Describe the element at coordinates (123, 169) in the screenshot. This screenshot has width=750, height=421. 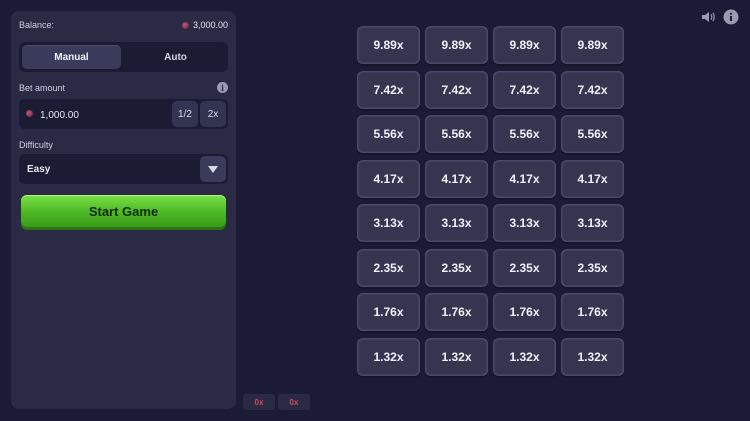
I see `difficulty-select: Easy` at that location.